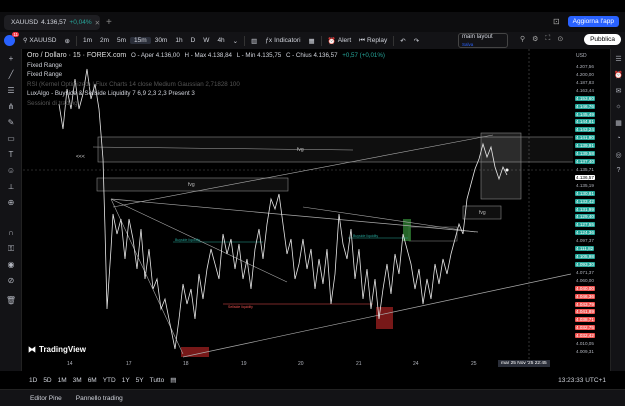  I want to click on publish-button: Pubblica, so click(602, 39).